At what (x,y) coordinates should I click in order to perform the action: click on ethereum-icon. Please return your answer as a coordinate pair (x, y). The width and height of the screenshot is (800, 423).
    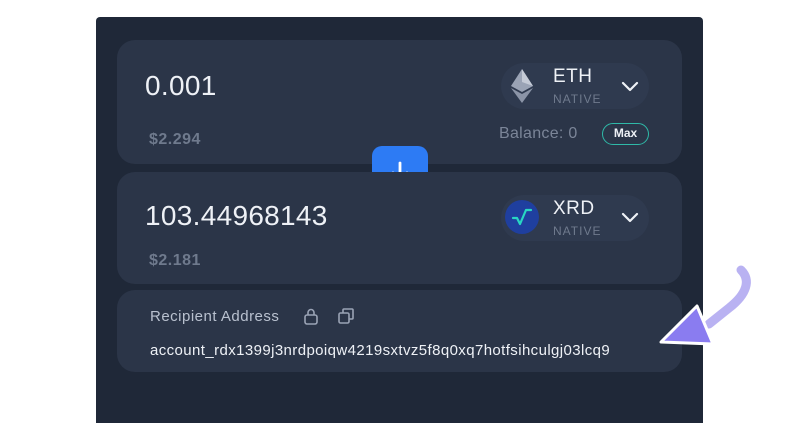
    Looking at the image, I should click on (522, 86).